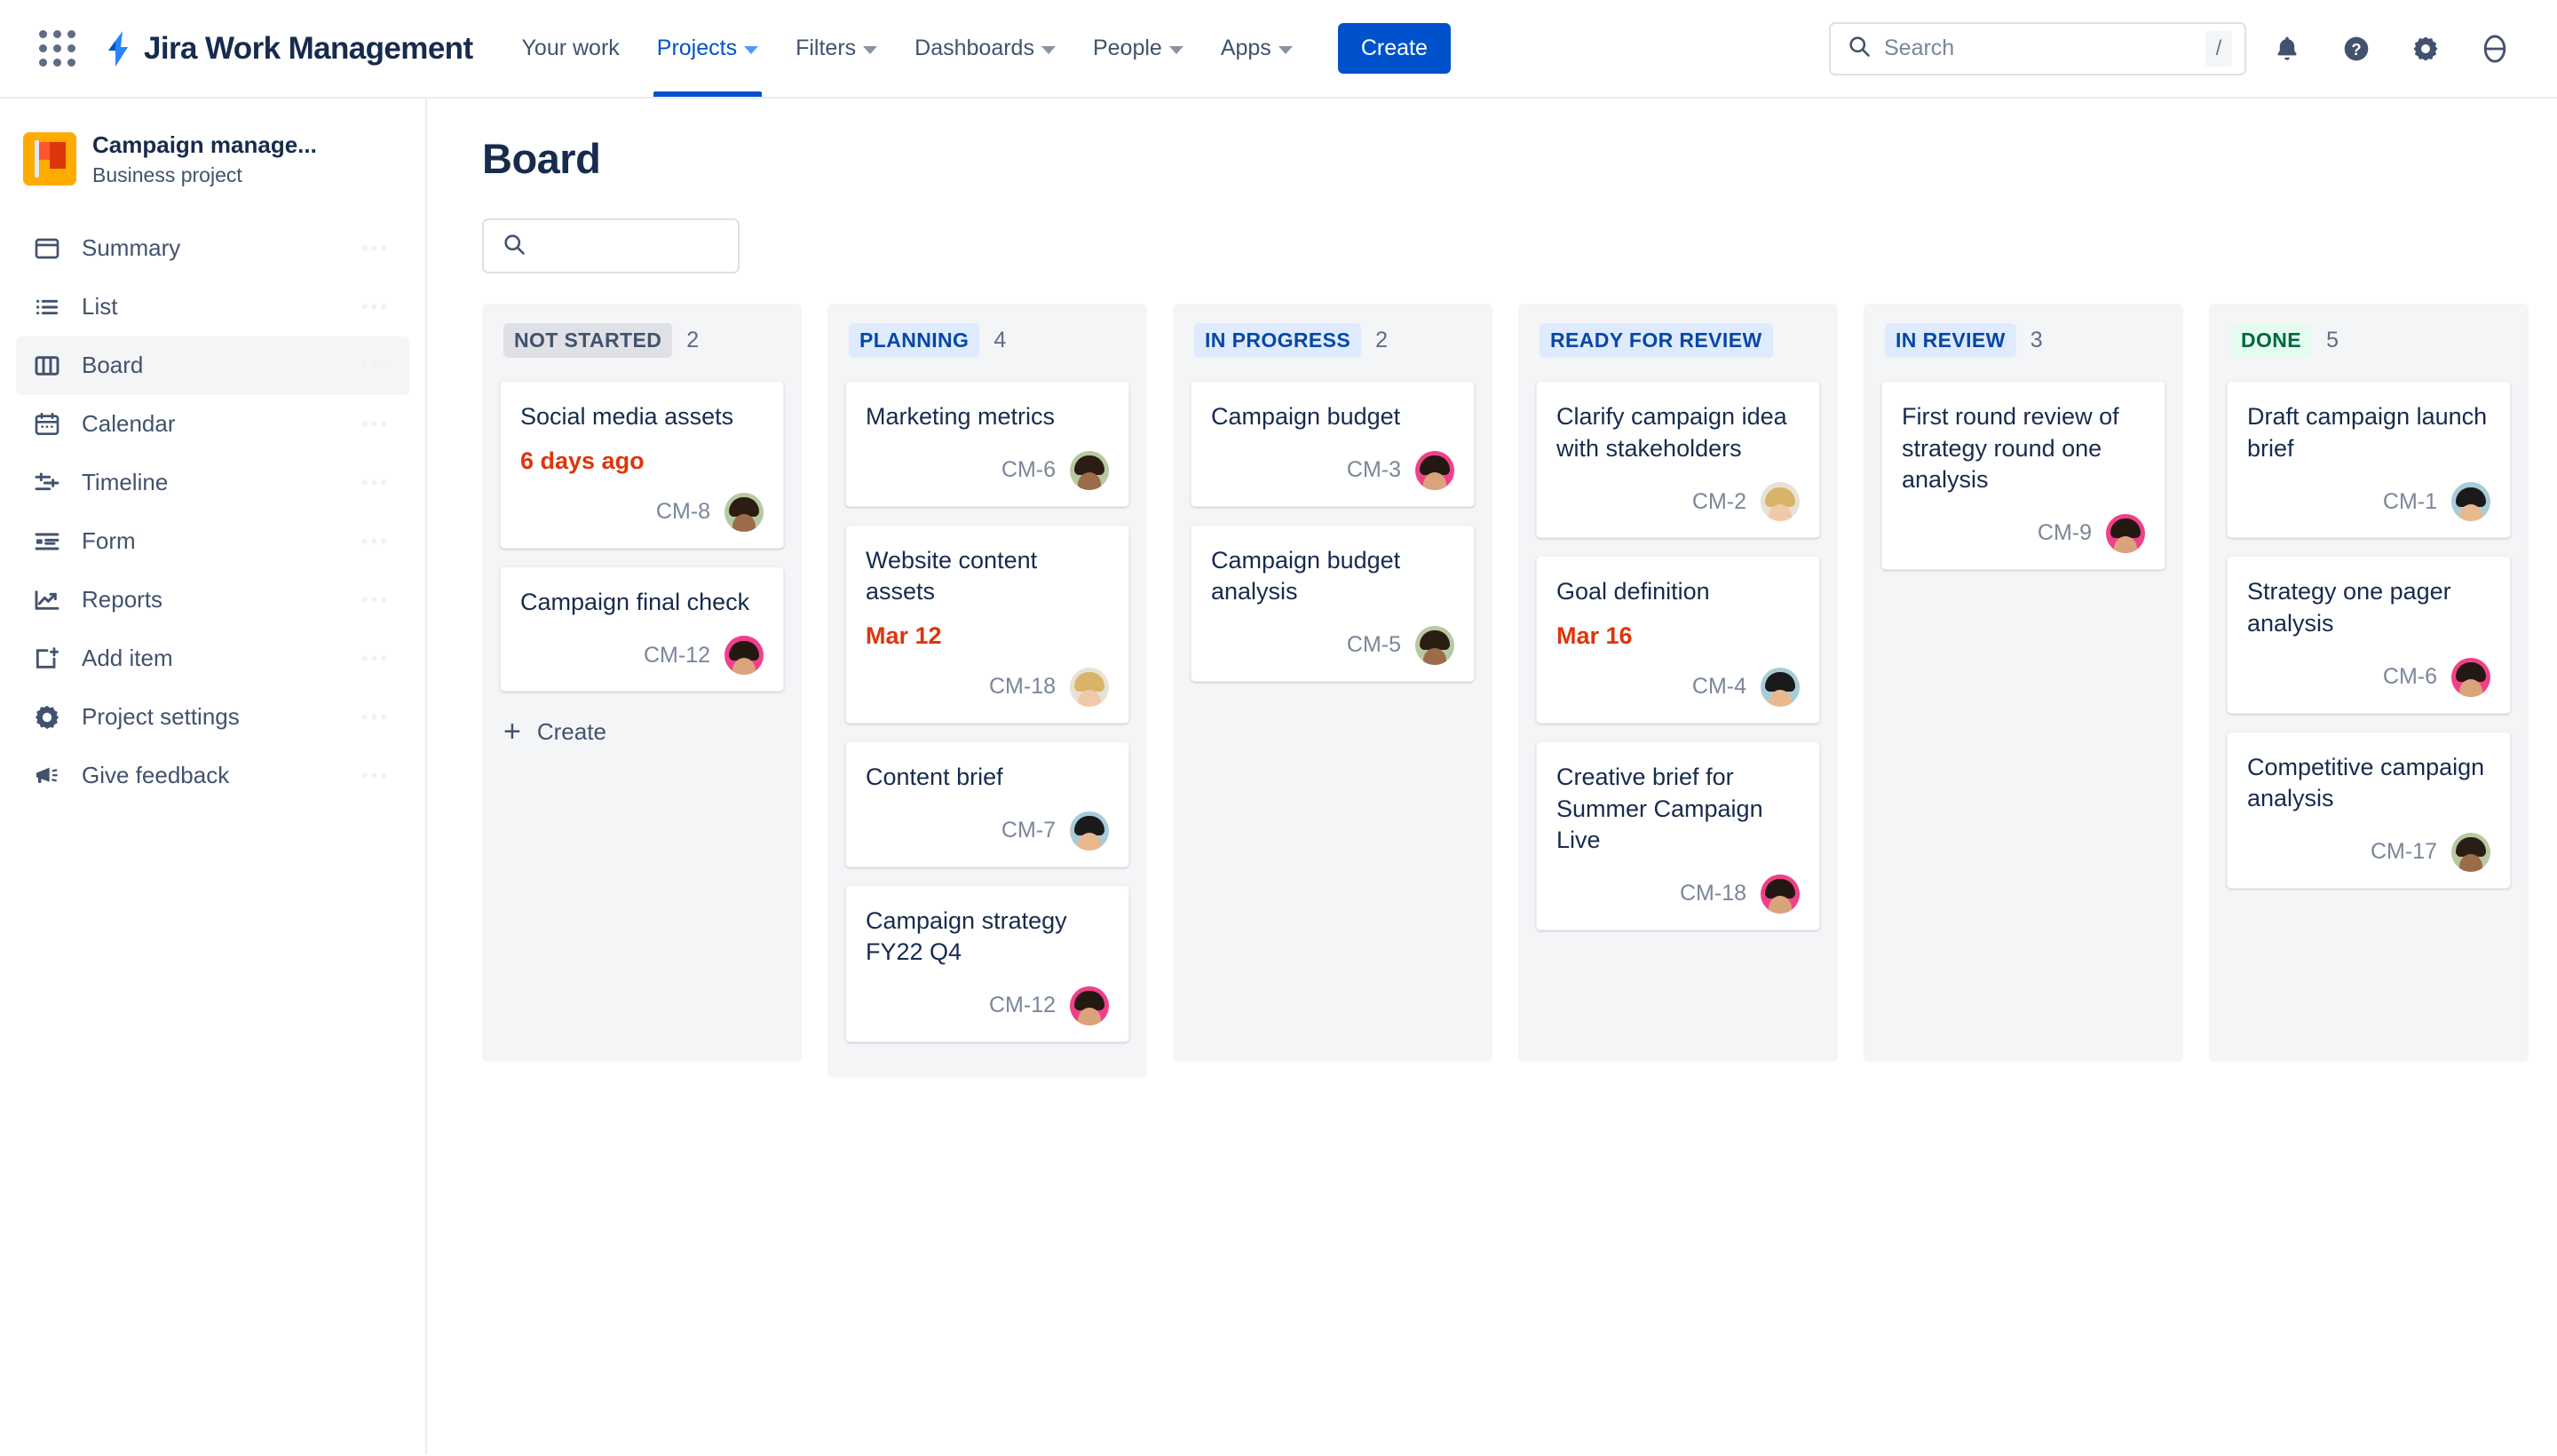  Describe the element at coordinates (676, 655) in the screenshot. I see `card-issue-key: CM-12` at that location.